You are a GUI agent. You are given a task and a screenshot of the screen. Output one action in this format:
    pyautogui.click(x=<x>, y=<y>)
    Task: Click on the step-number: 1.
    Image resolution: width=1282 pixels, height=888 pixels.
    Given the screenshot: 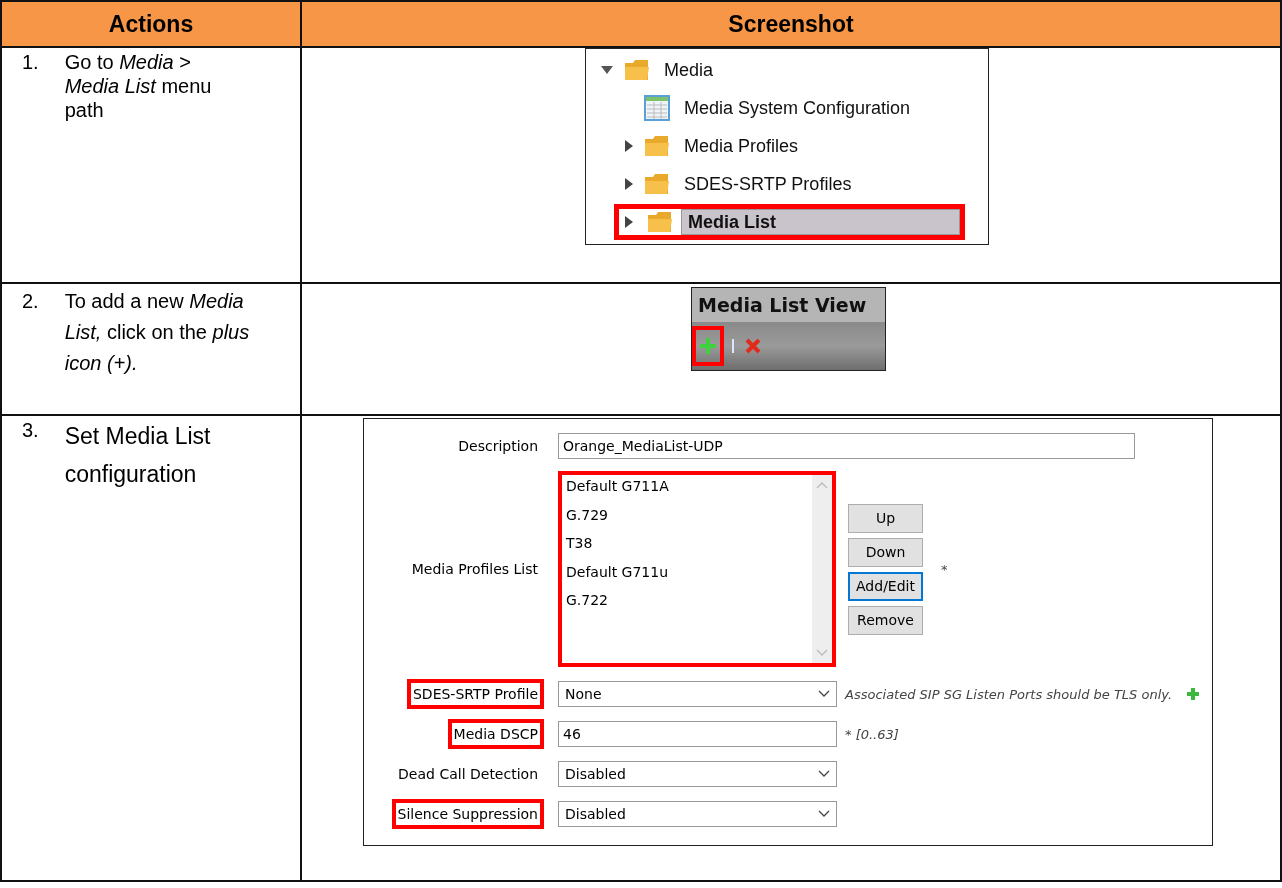 What is the action you would take?
    pyautogui.click(x=30, y=62)
    